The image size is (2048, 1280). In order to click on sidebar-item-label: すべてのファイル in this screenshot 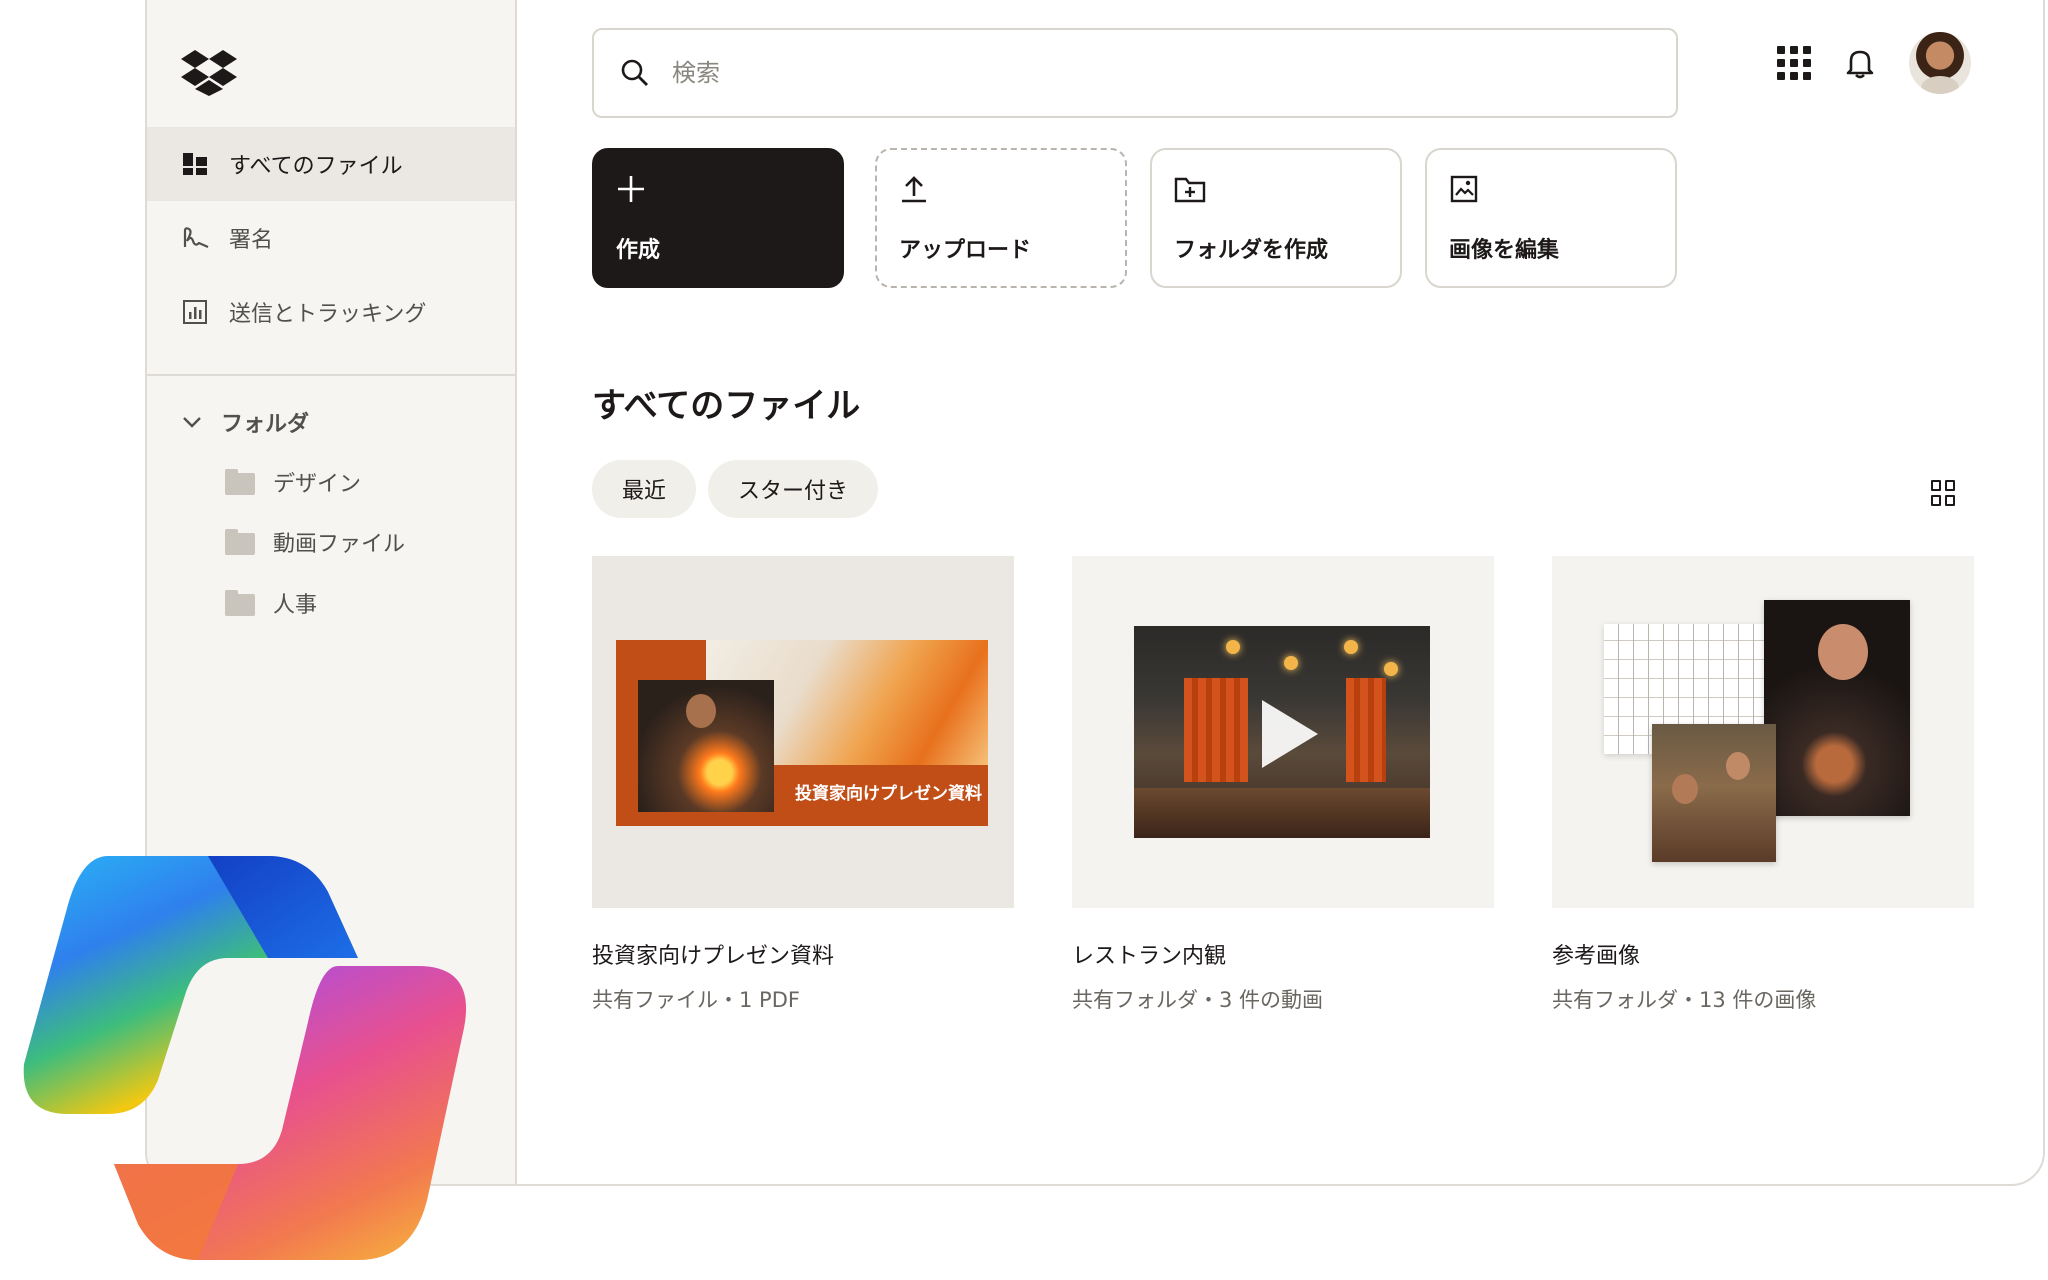, I will do `click(316, 166)`.